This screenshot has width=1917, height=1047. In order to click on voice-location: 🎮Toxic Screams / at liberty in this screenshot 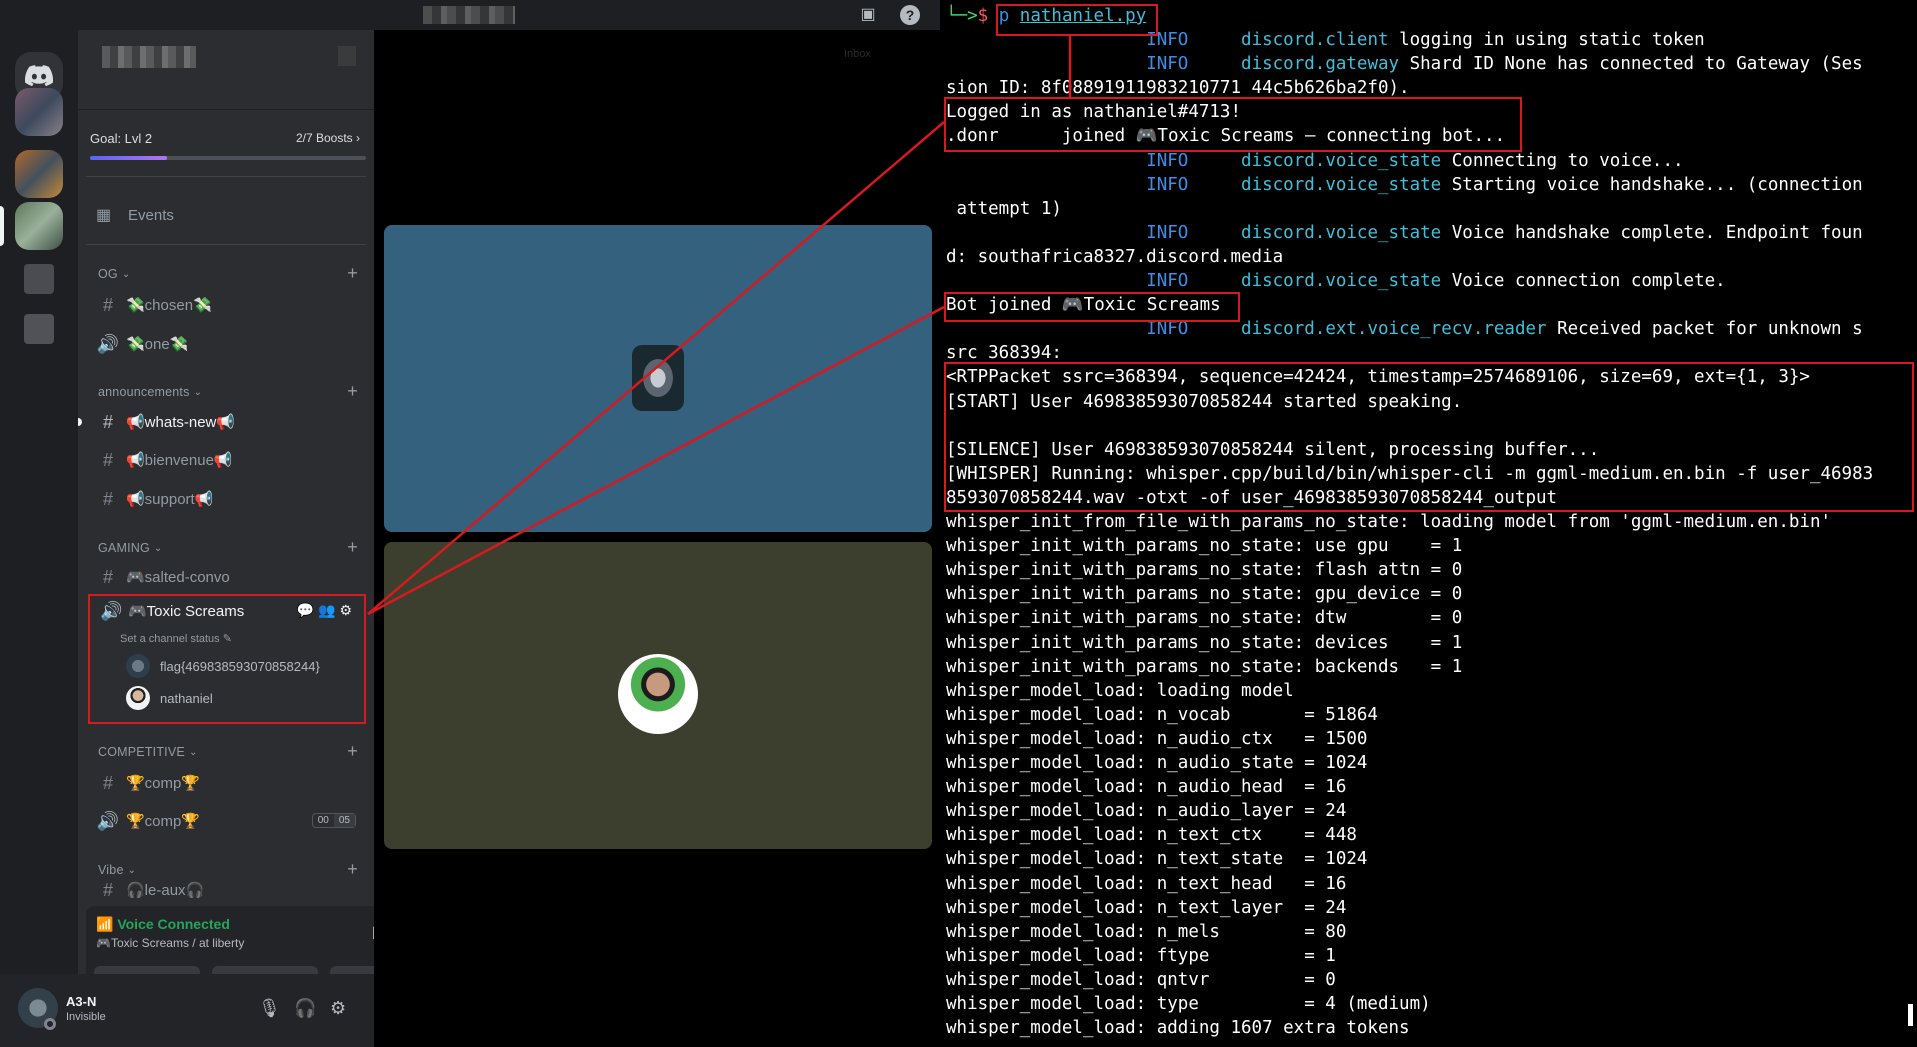, I will do `click(170, 943)`.